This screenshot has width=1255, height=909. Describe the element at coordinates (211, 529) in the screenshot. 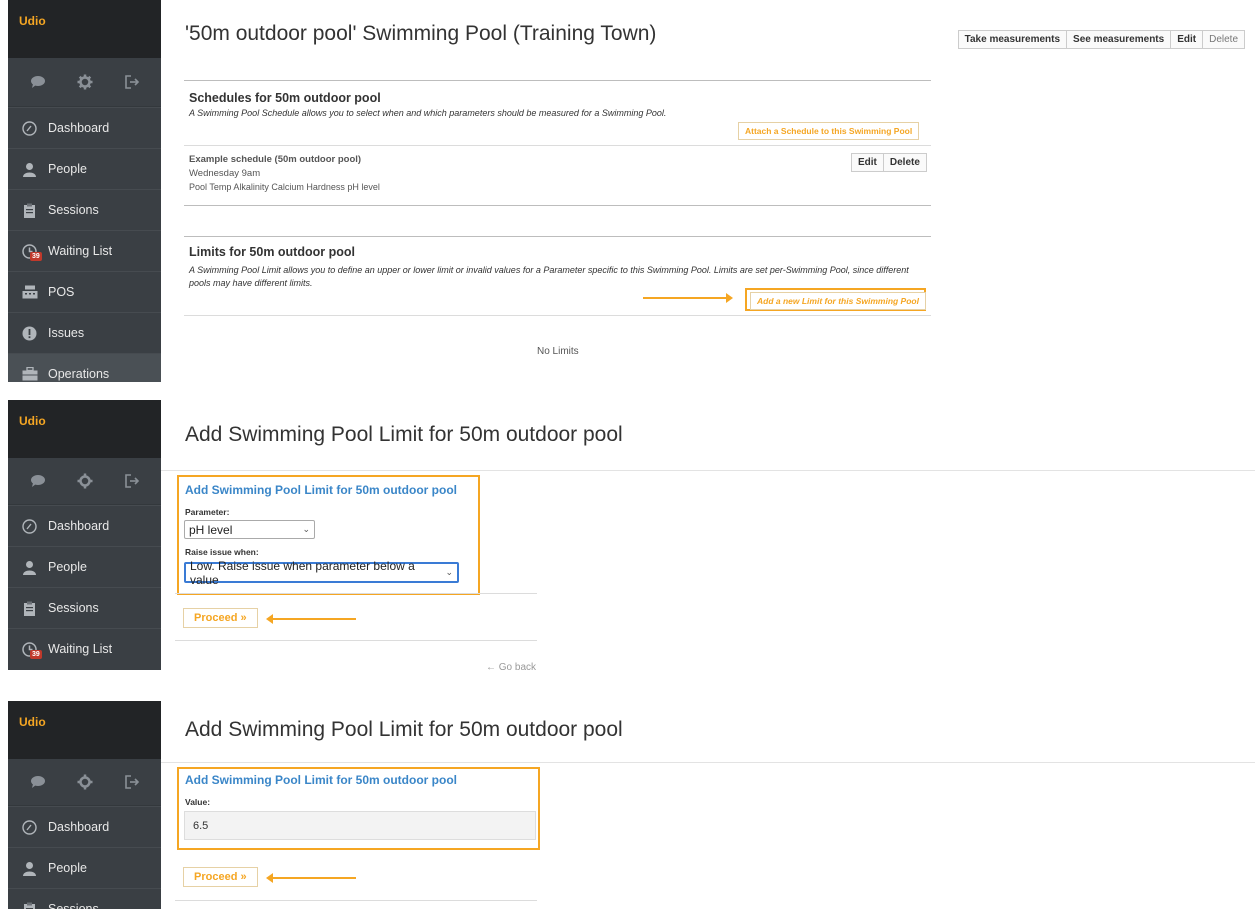

I see `parameter-selected-value: pH level` at that location.